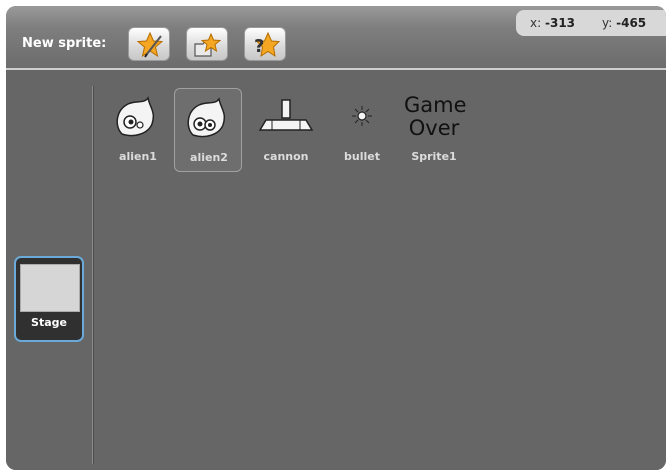  What do you see at coordinates (336, 37) in the screenshot?
I see `sprite-toolbar: New sprite: ? x: -313 y: -465` at bounding box center [336, 37].